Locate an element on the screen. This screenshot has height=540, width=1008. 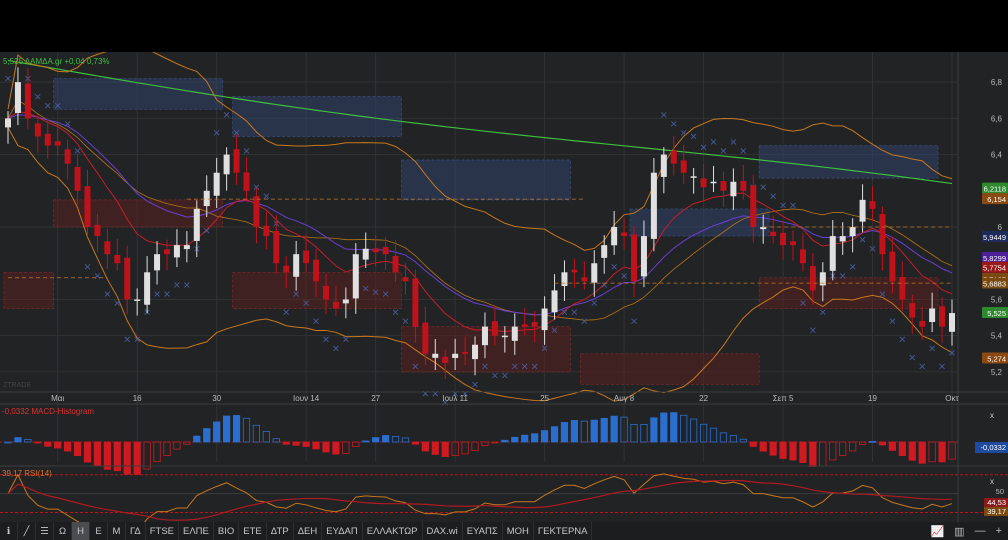
y-tick-label: 6,6 is located at coordinates (997, 118).